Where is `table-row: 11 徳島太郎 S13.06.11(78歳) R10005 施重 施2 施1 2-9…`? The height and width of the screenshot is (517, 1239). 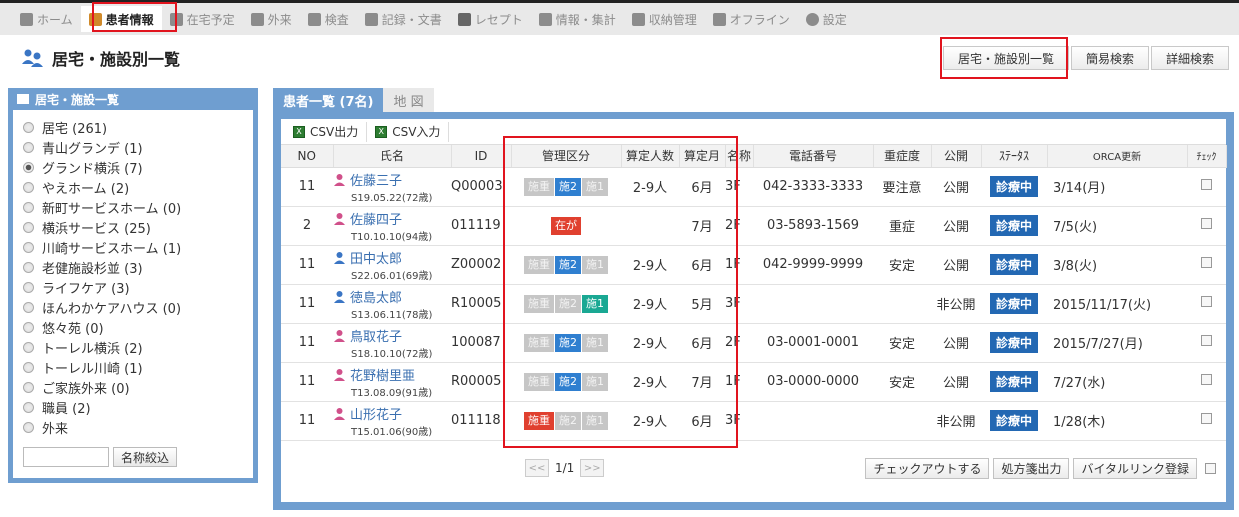
table-row: 11 徳島太郎 S13.06.11(78歳) R10005 施重 施2 施1 2-9… is located at coordinates (753, 304).